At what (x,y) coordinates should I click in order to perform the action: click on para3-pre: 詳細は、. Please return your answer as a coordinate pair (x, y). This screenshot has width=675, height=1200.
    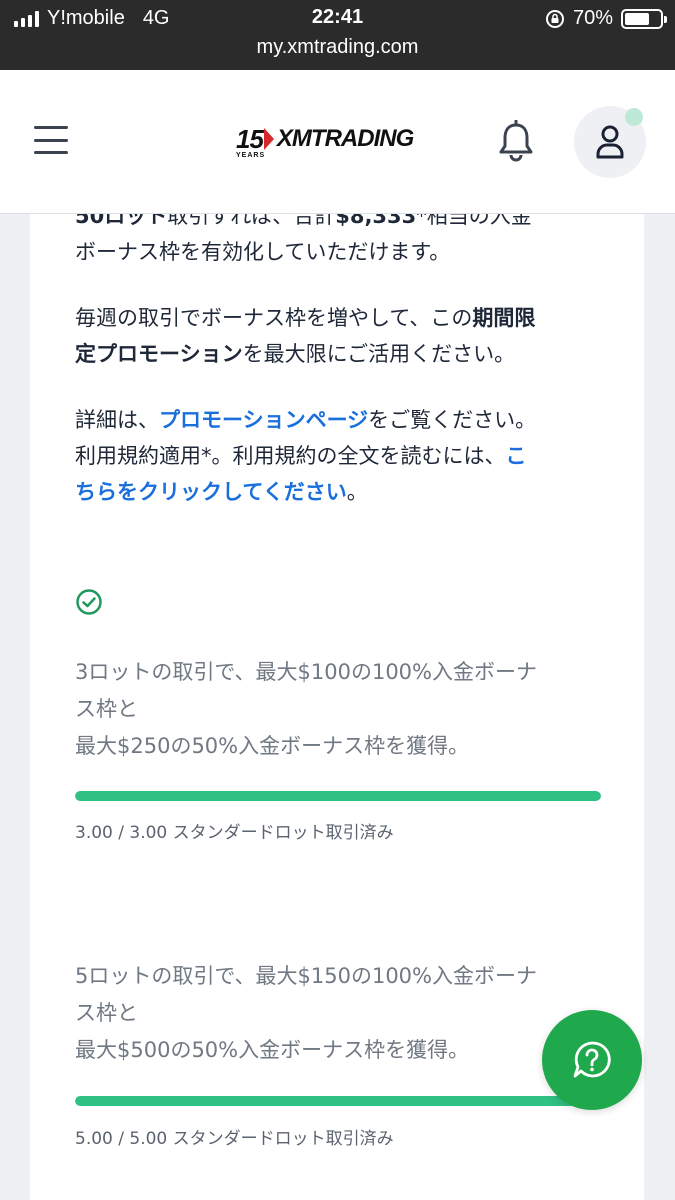
    Looking at the image, I should click on (117, 420).